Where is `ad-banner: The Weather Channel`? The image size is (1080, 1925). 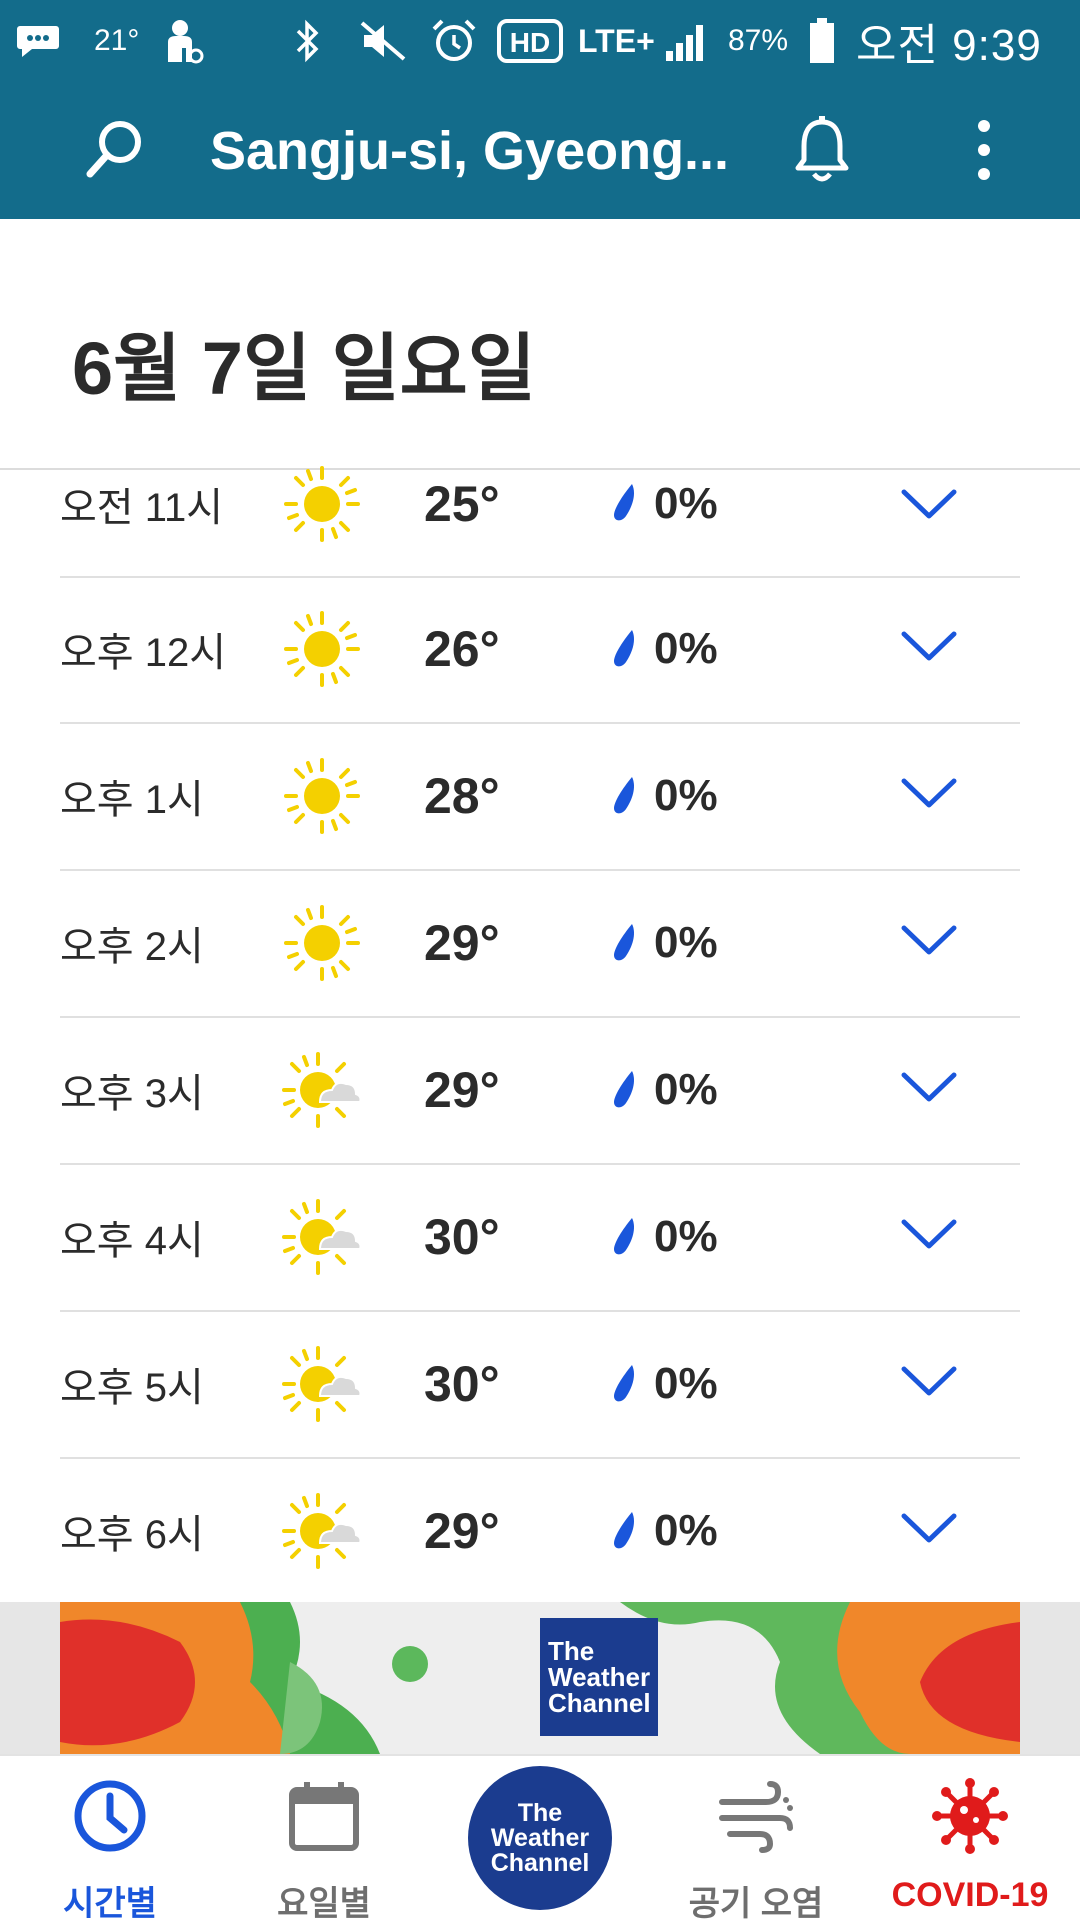 ad-banner: The Weather Channel is located at coordinates (540, 1678).